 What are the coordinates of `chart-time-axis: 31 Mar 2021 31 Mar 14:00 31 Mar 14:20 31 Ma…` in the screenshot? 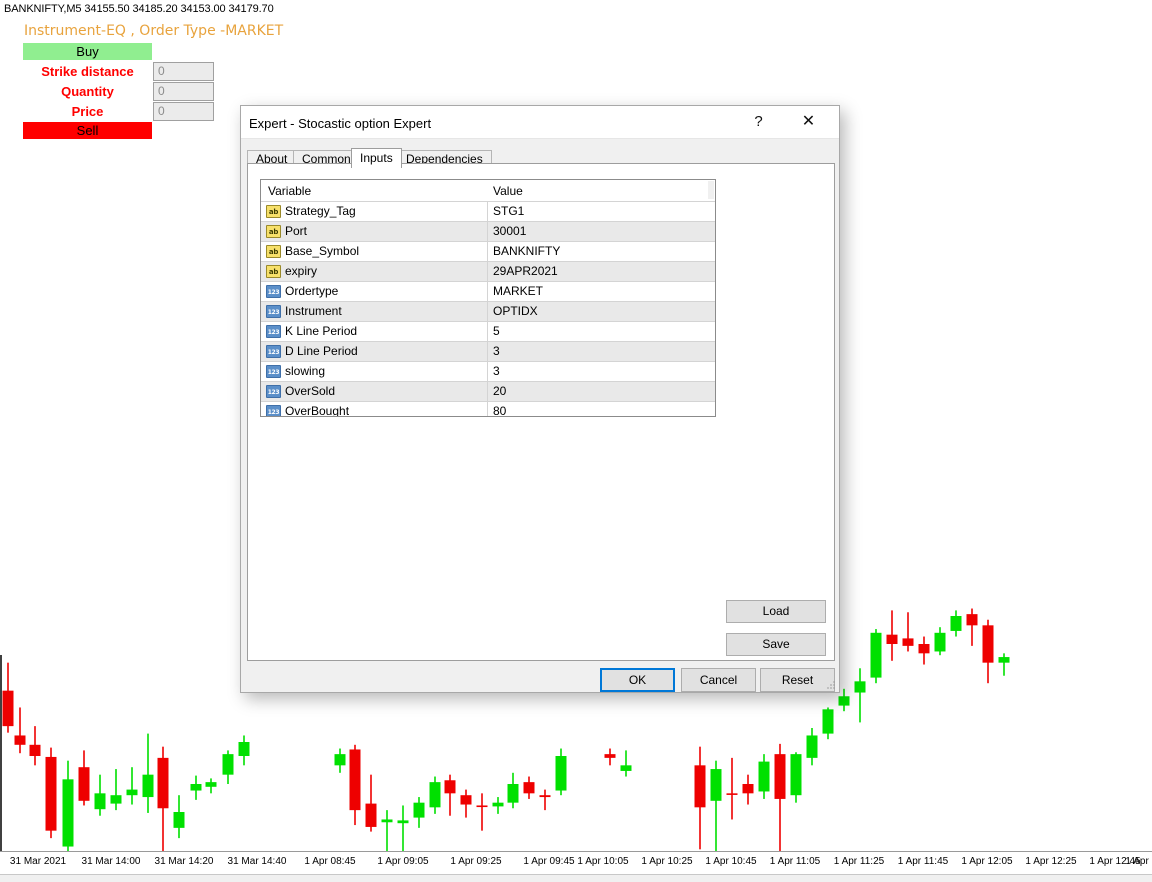 It's located at (576, 866).